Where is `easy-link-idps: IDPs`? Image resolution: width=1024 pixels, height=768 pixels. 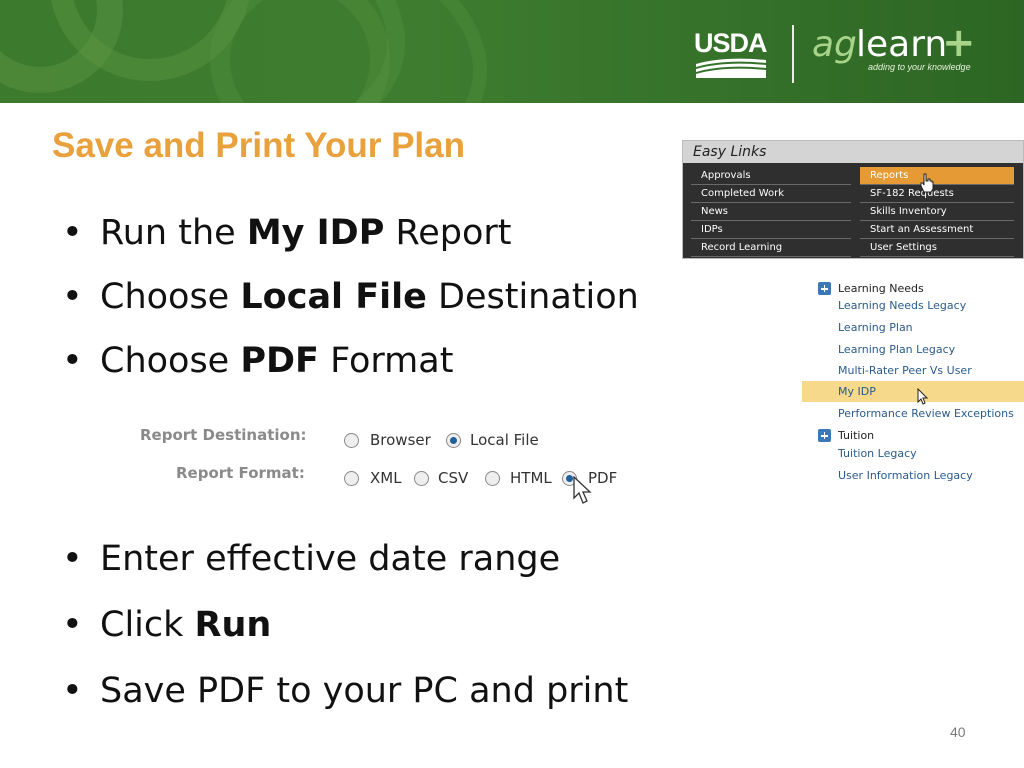 easy-link-idps: IDPs is located at coordinates (771, 230).